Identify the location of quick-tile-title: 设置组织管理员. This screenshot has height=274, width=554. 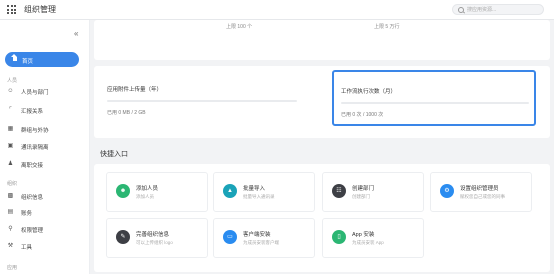
(479, 189).